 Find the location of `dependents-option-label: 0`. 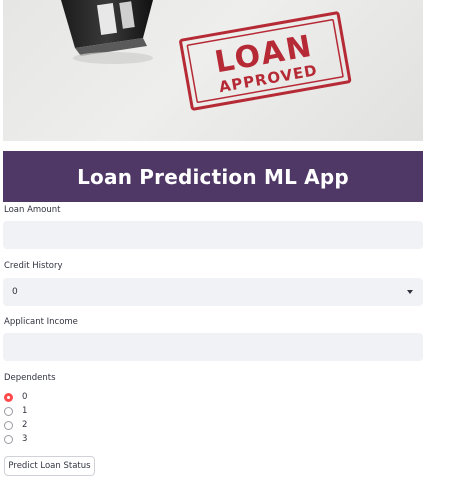

dependents-option-label: 0 is located at coordinates (25, 397).